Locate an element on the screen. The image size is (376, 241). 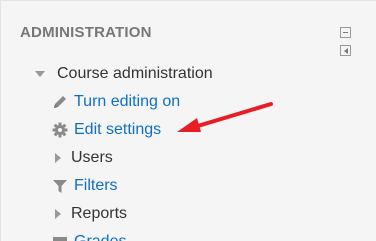
tree-item-edit-settings: Edit settings is located at coordinates (106, 130).